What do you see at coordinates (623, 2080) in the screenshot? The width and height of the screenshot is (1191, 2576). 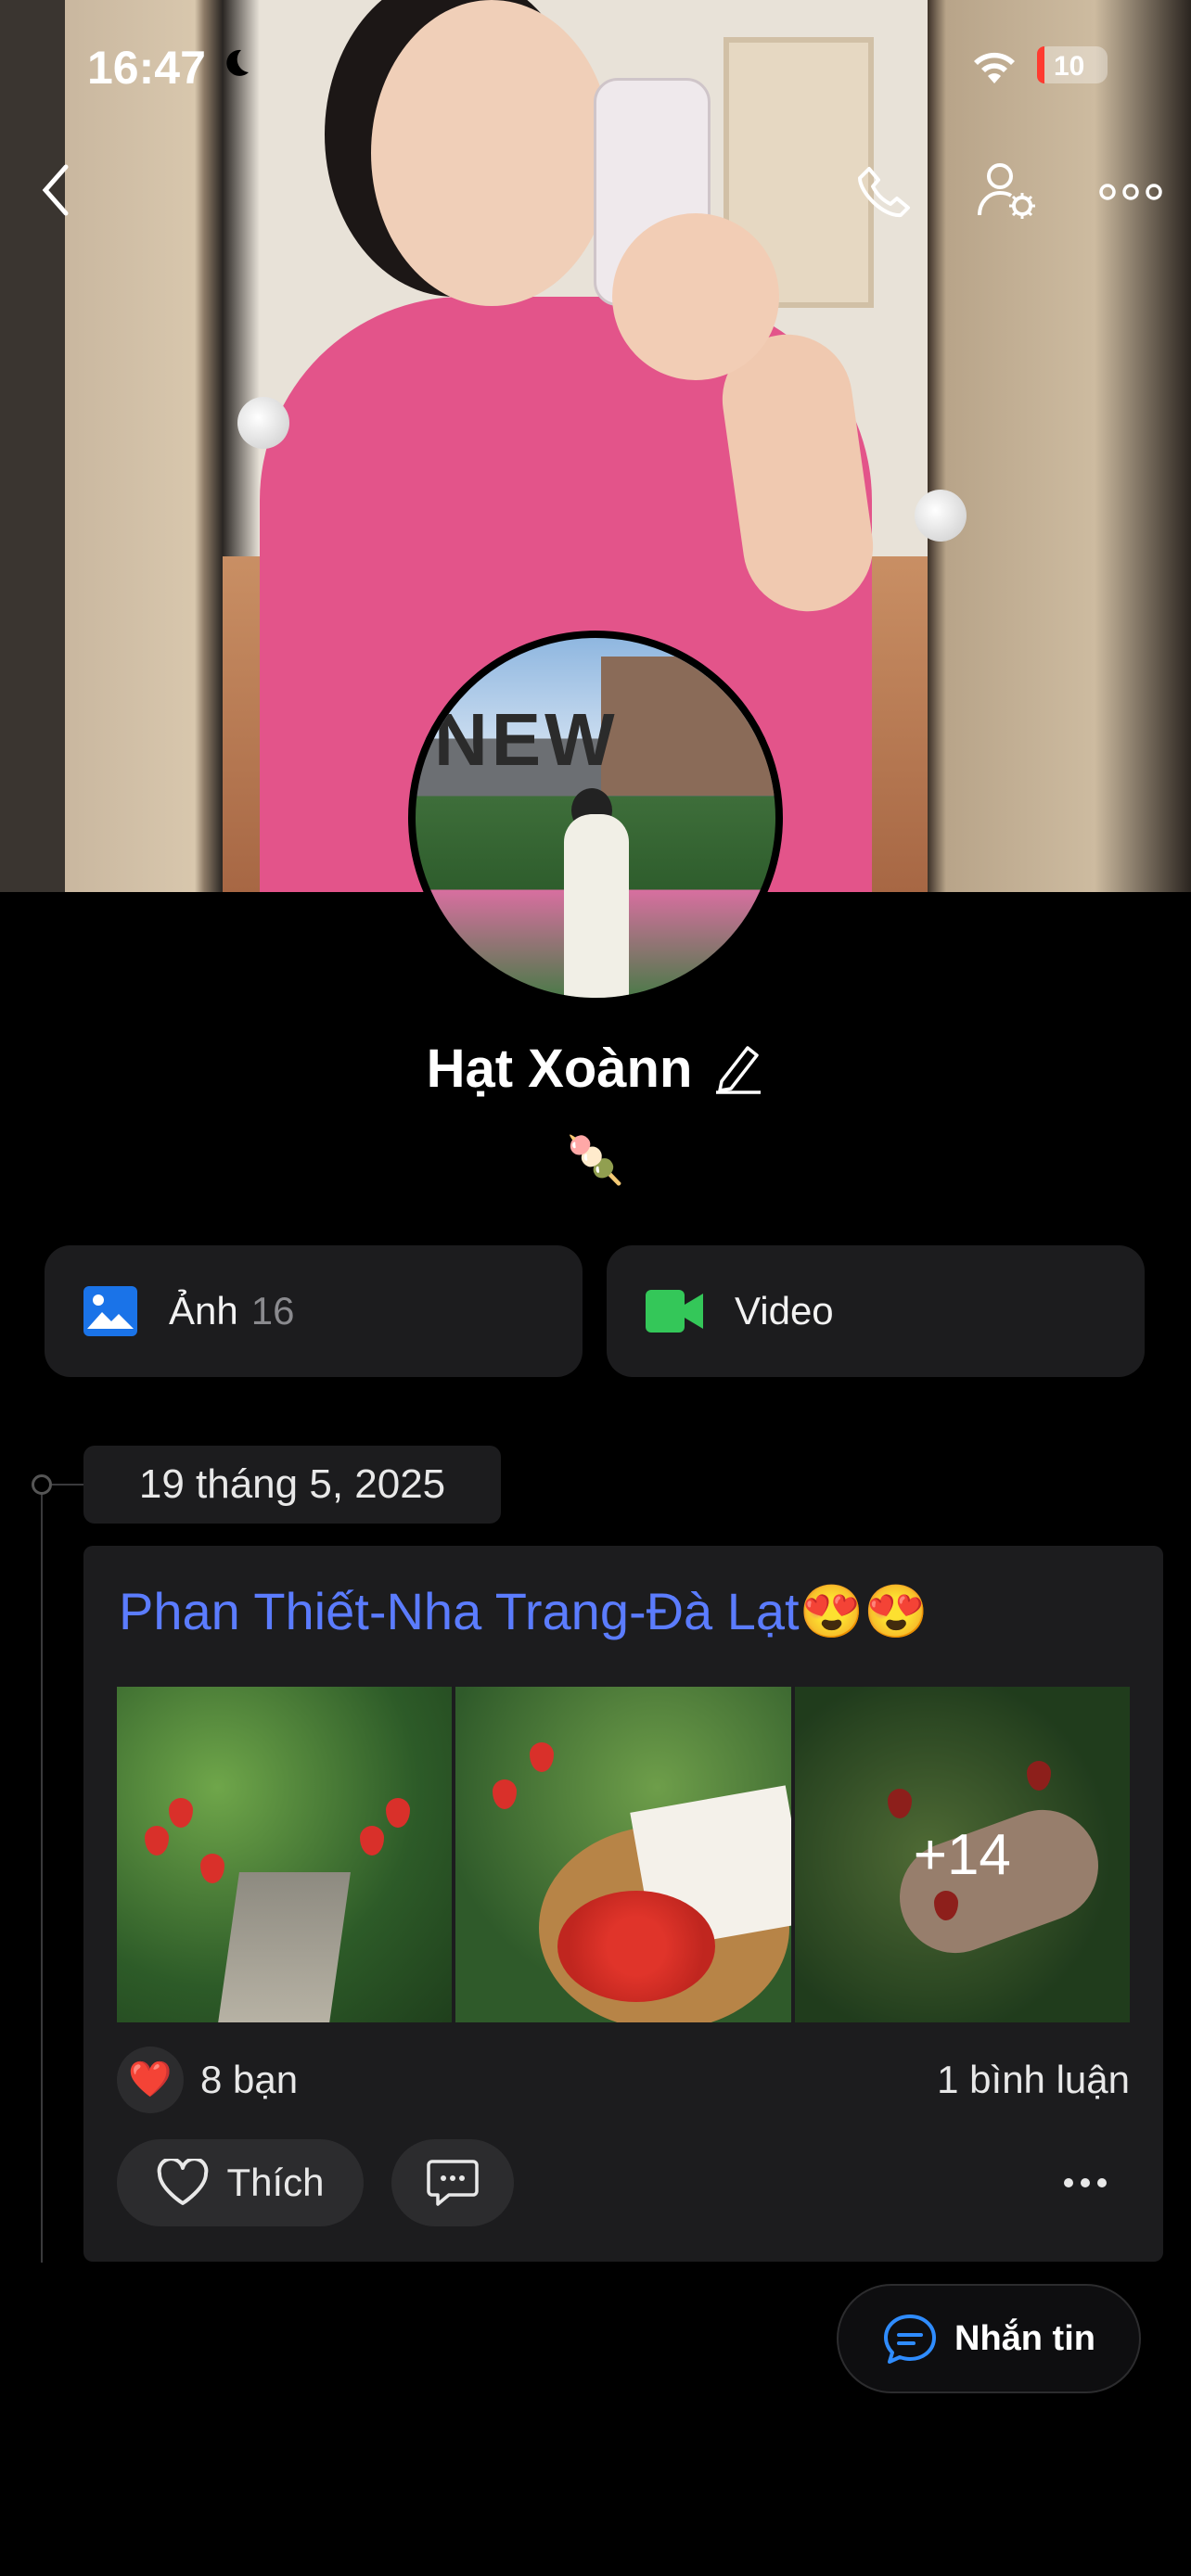 I see `reaction-row: ❤️ 8 bạn 1 bình luận` at bounding box center [623, 2080].